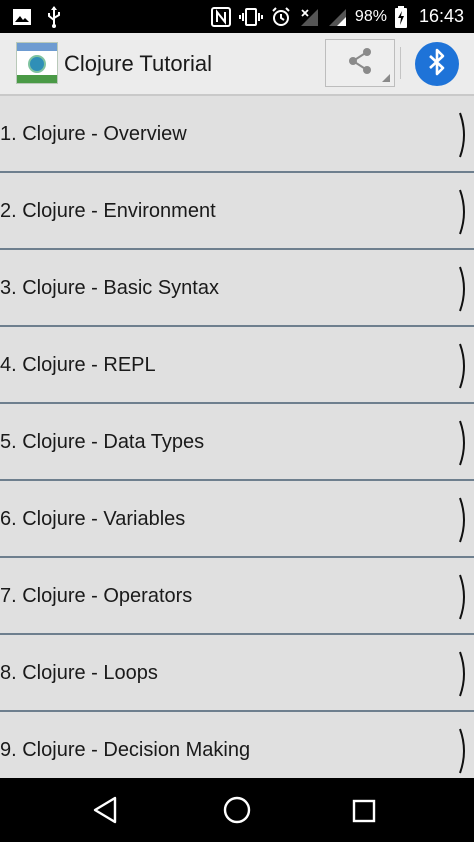  I want to click on list-item: 6. Clojure - Variables, so click(237, 519).